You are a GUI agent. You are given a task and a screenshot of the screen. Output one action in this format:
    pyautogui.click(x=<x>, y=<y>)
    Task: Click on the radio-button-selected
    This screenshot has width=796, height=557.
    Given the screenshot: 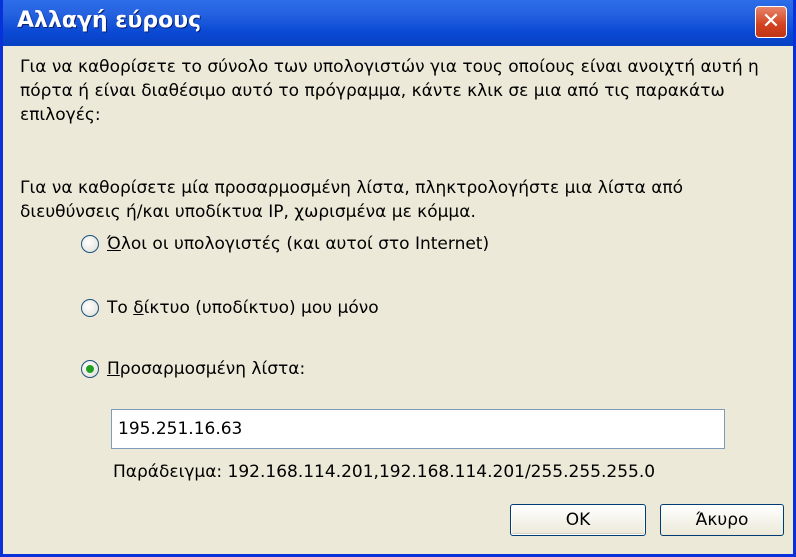 What is the action you would take?
    pyautogui.click(x=90, y=369)
    